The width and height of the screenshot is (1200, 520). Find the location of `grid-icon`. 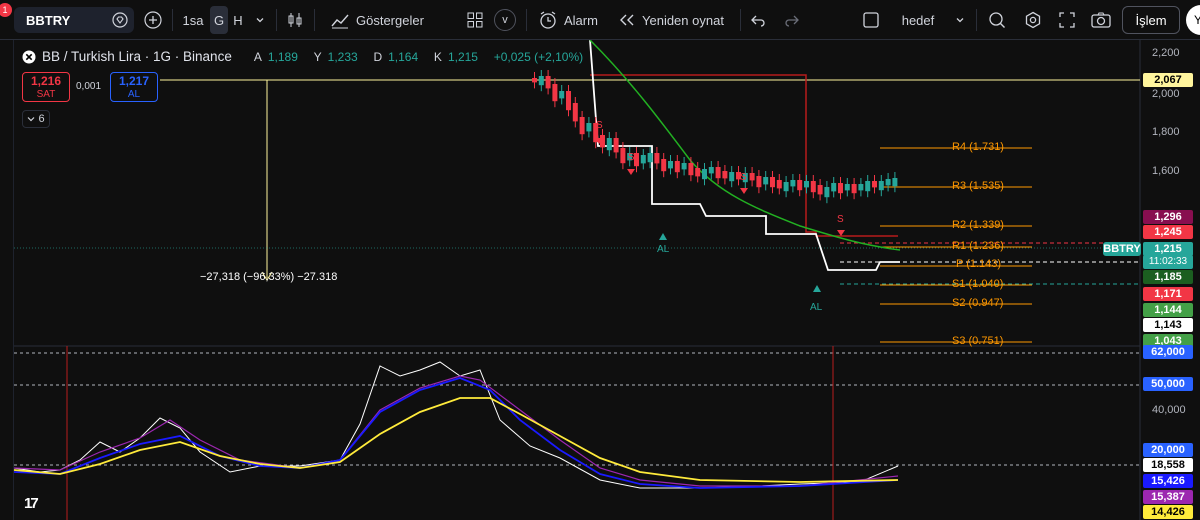

grid-icon is located at coordinates (475, 20).